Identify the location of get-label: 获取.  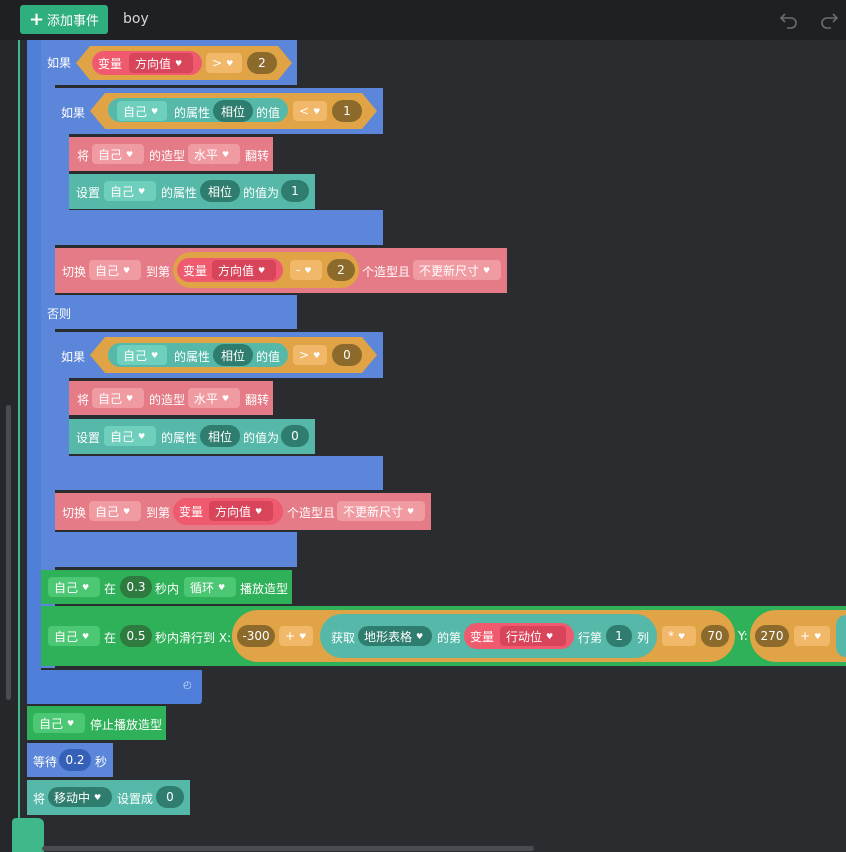
(343, 638).